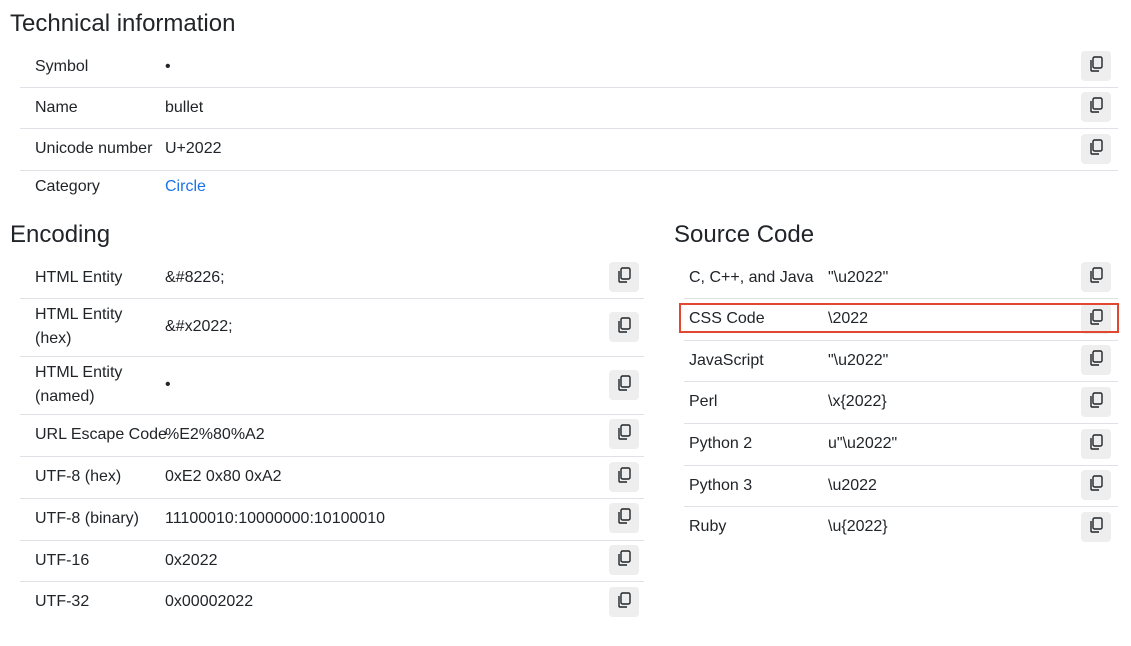 The height and width of the screenshot is (646, 1131). What do you see at coordinates (703, 401) in the screenshot?
I see `row-label: Perl` at bounding box center [703, 401].